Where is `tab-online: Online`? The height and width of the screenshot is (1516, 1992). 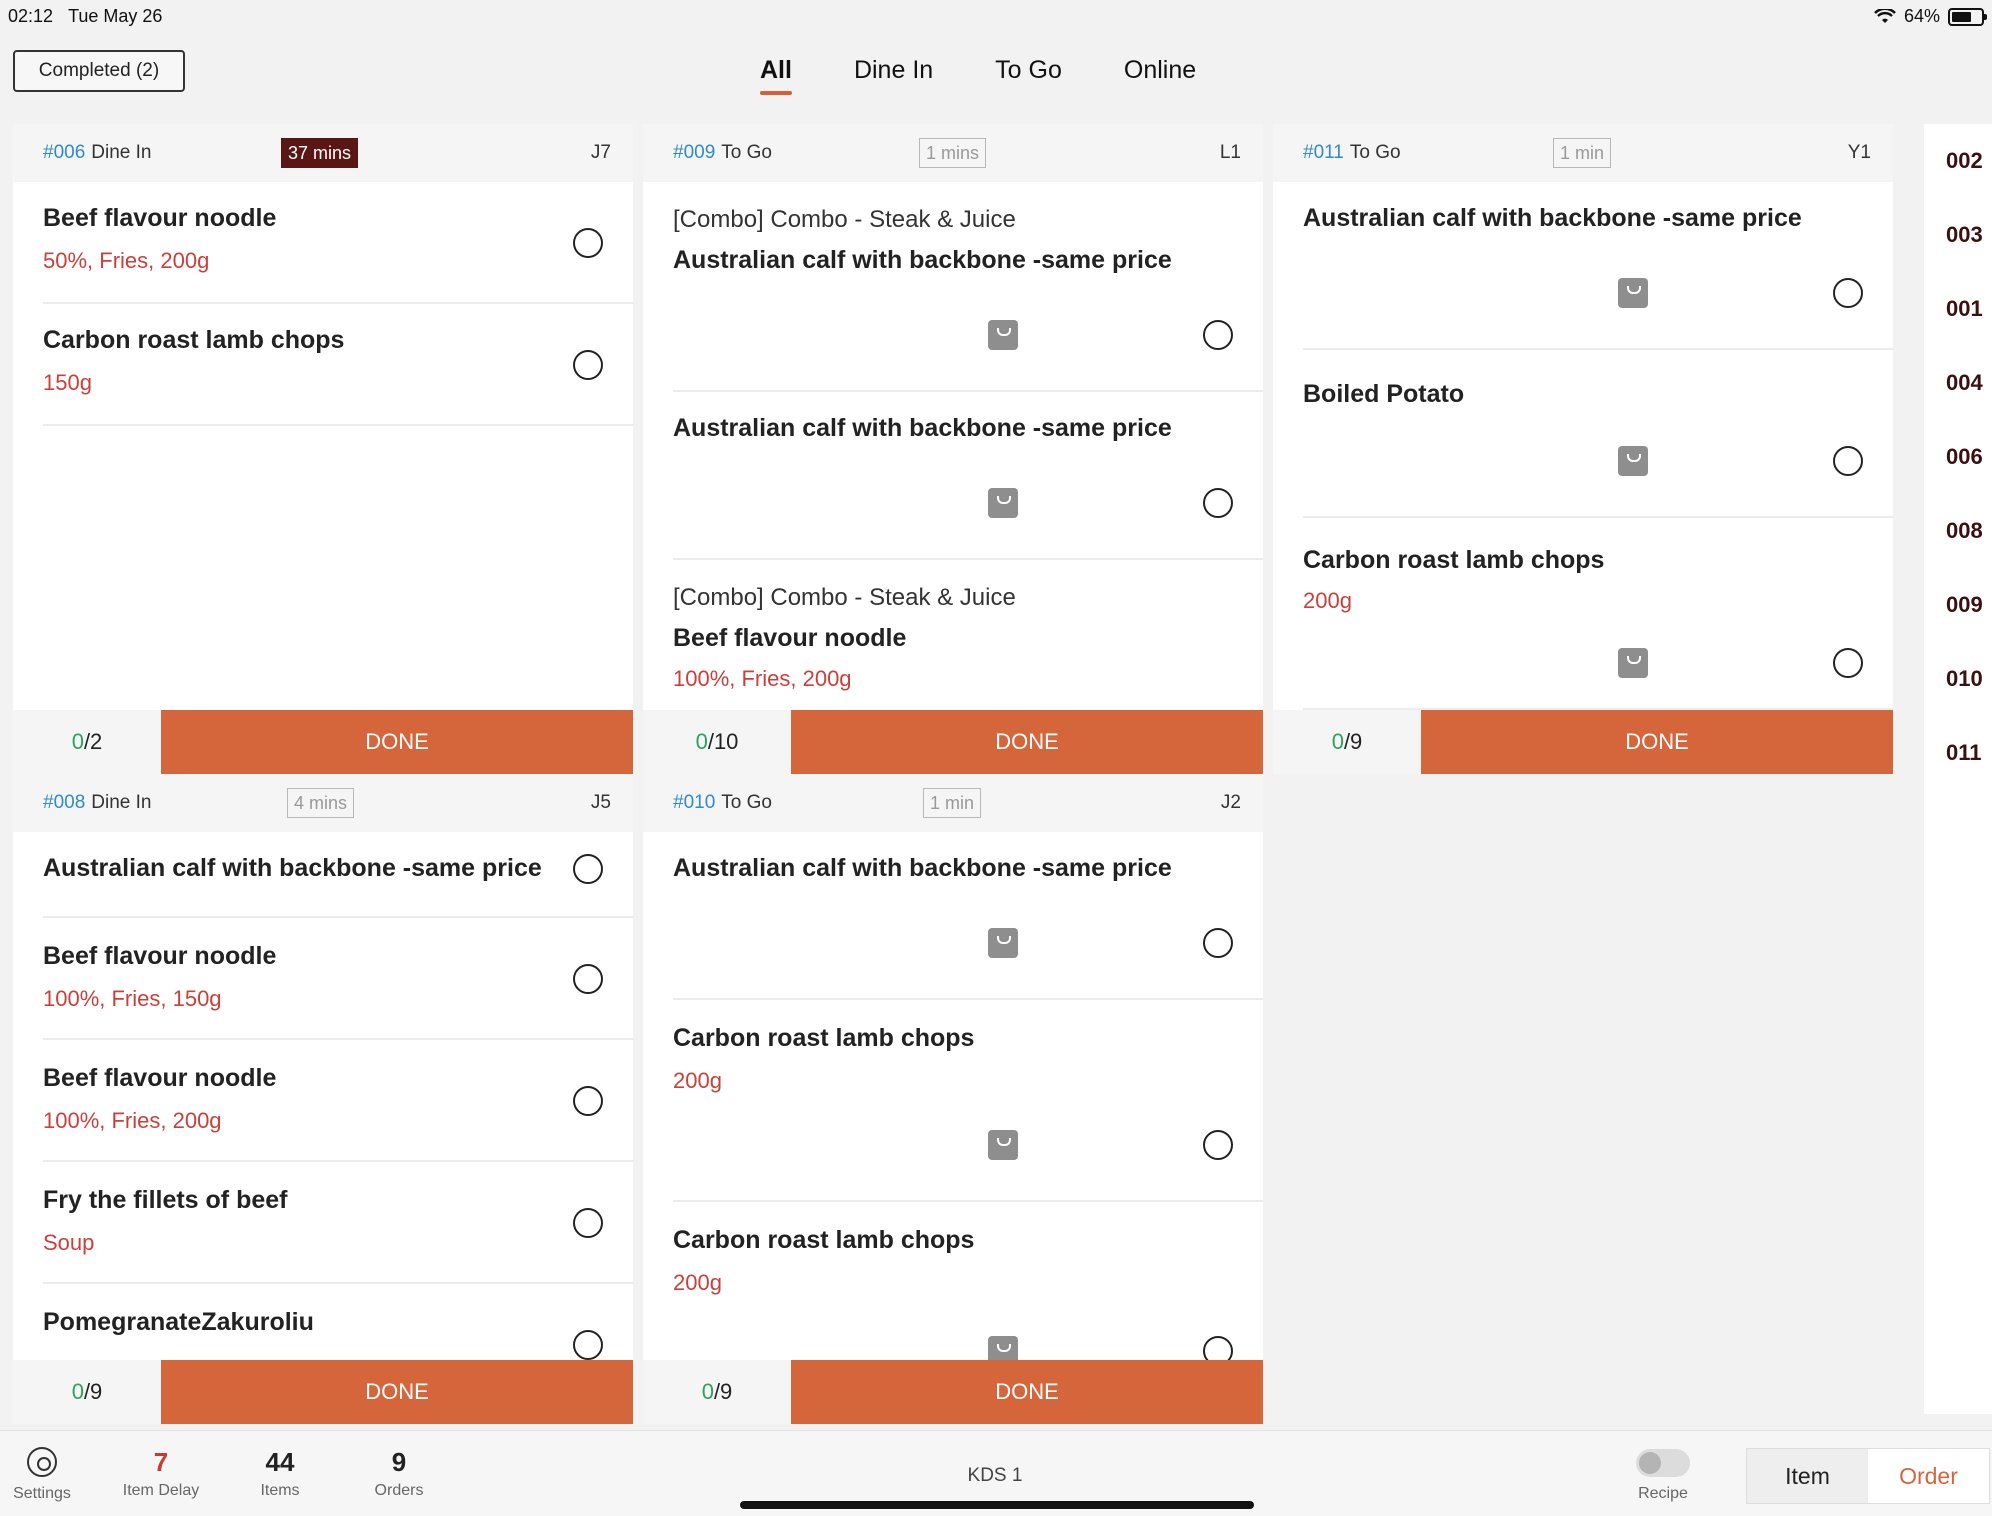 tab-online: Online is located at coordinates (1160, 72).